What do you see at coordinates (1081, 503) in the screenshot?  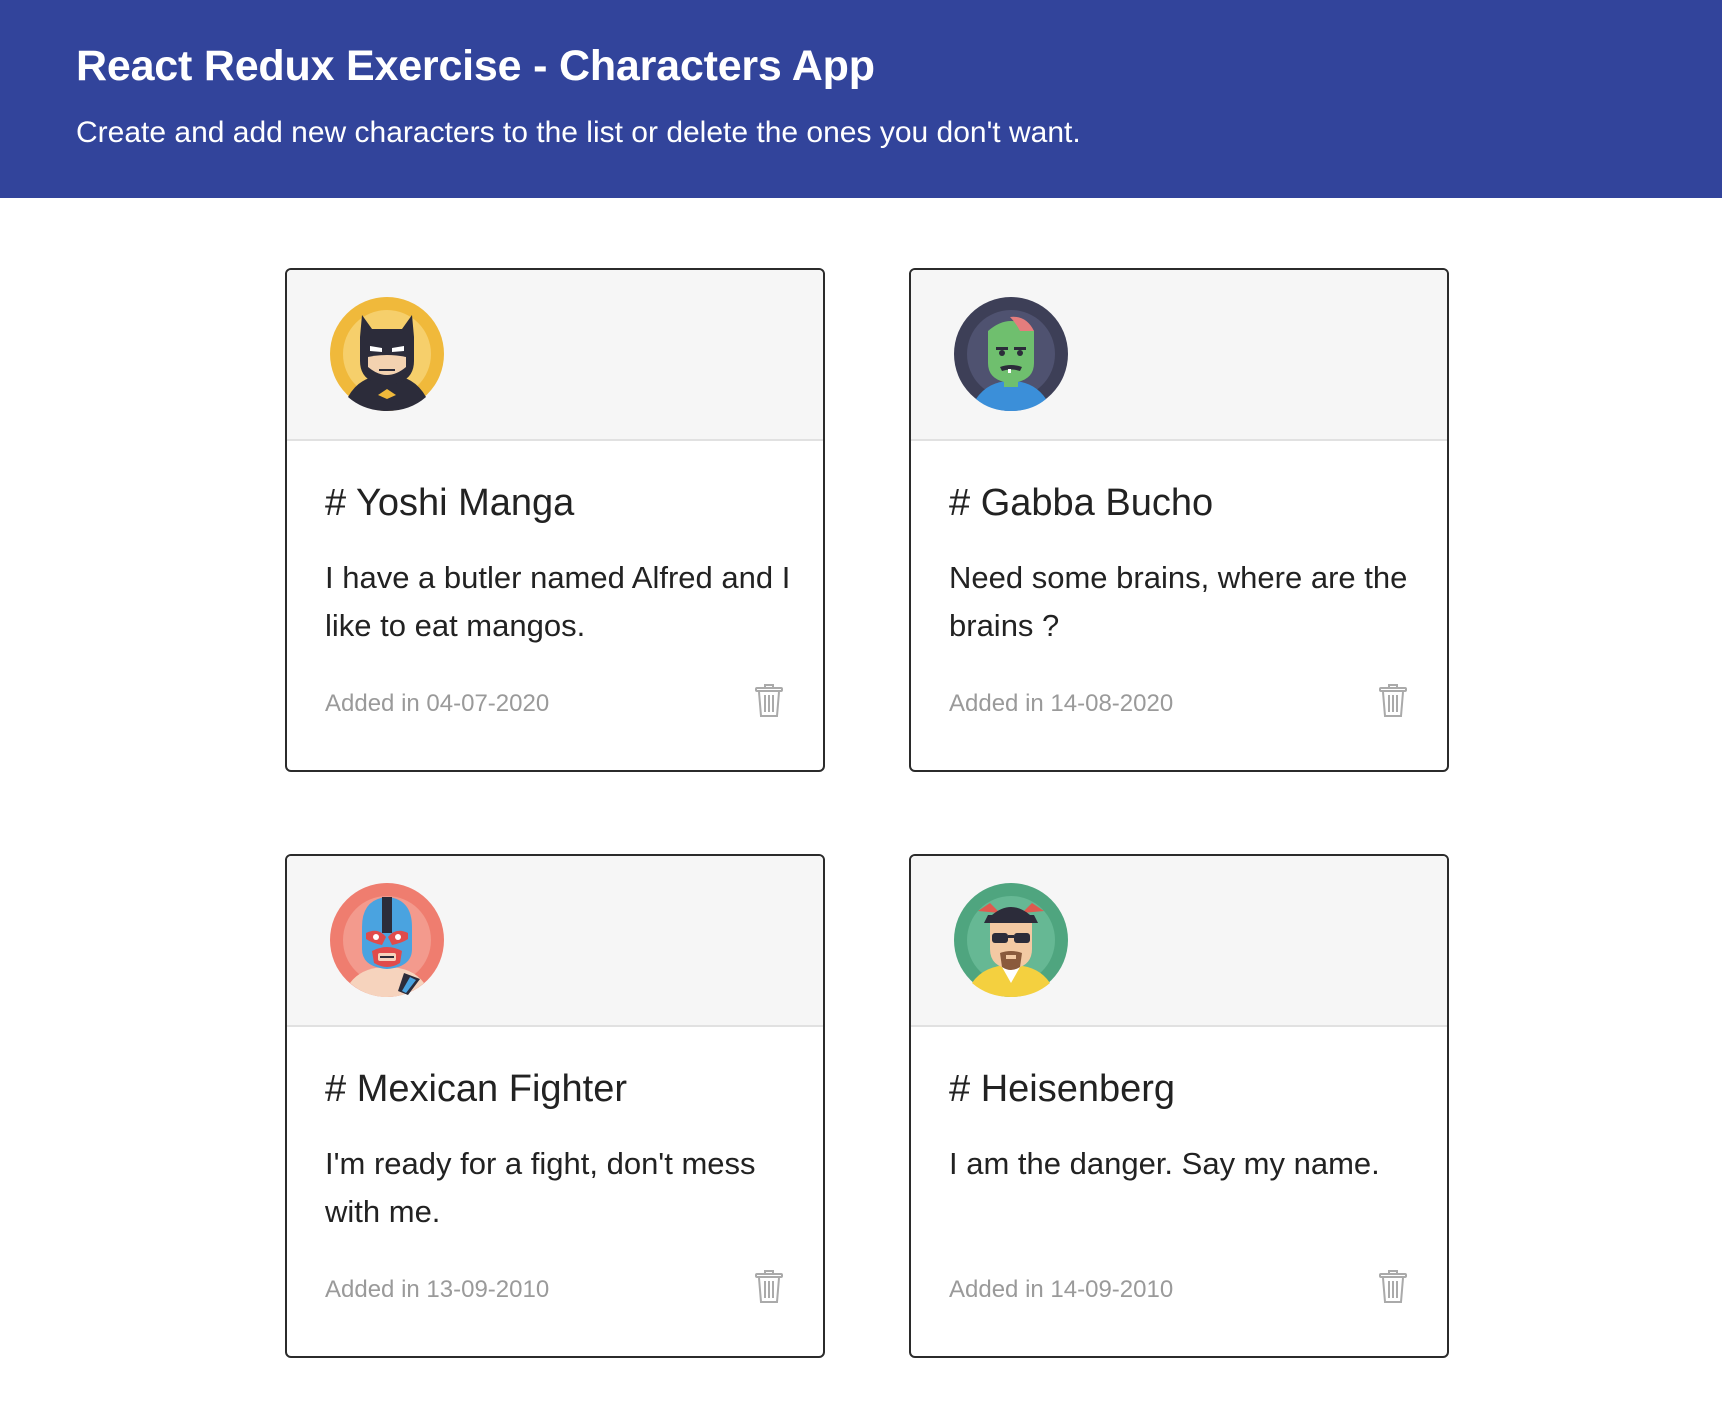 I see `character-name: # Gabba Bucho` at bounding box center [1081, 503].